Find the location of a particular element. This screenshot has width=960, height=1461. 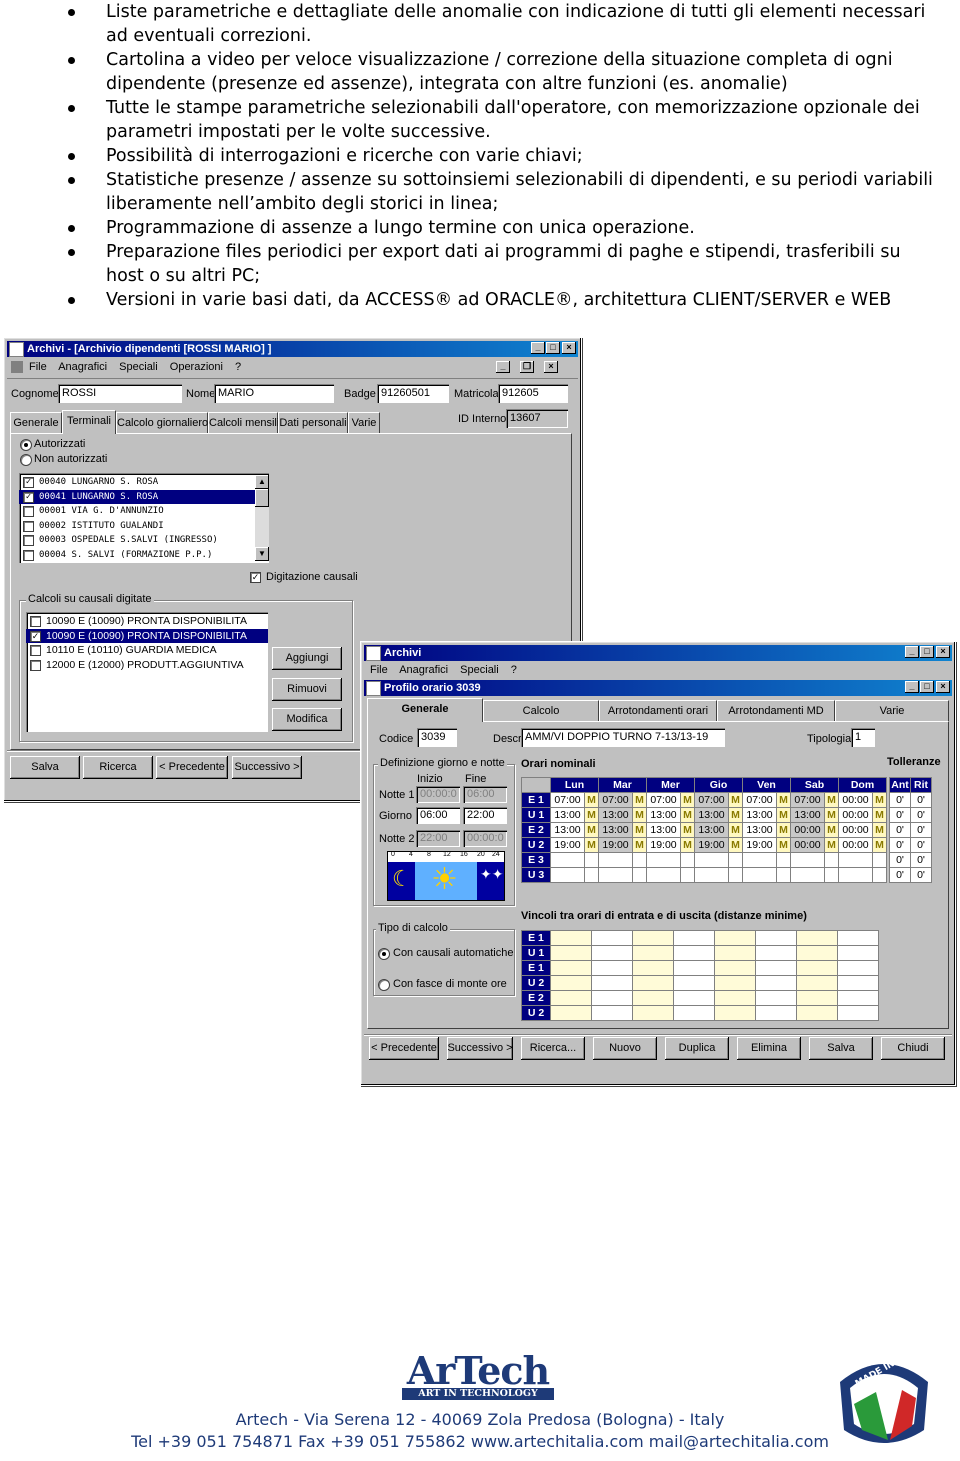

terminal-item: ✓ 00040 LUNGARNO S. ROSA is located at coordinates (144, 482).